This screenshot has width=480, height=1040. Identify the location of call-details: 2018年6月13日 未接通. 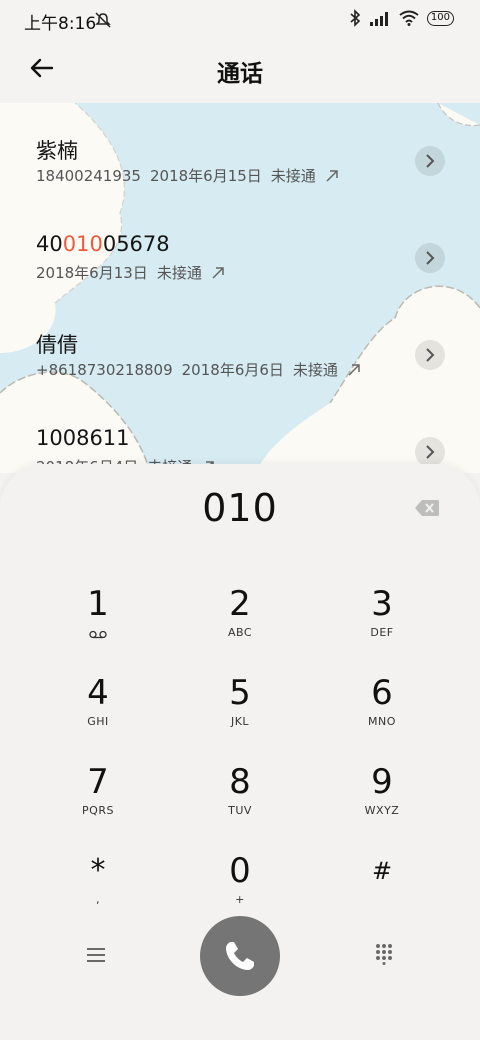
(130, 272).